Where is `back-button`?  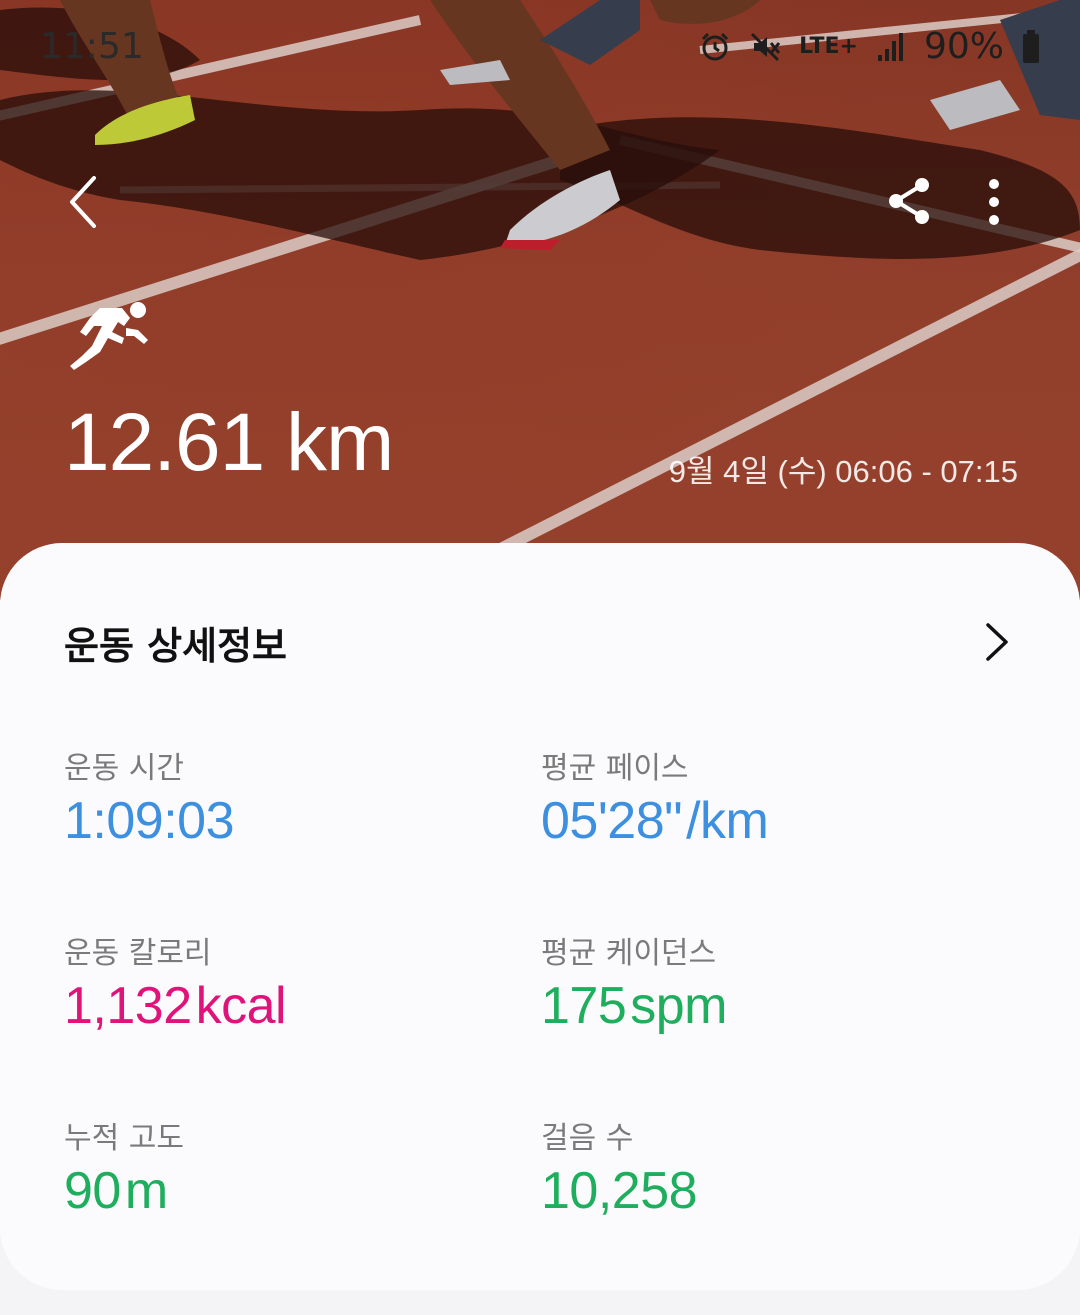 back-button is located at coordinates (85, 202).